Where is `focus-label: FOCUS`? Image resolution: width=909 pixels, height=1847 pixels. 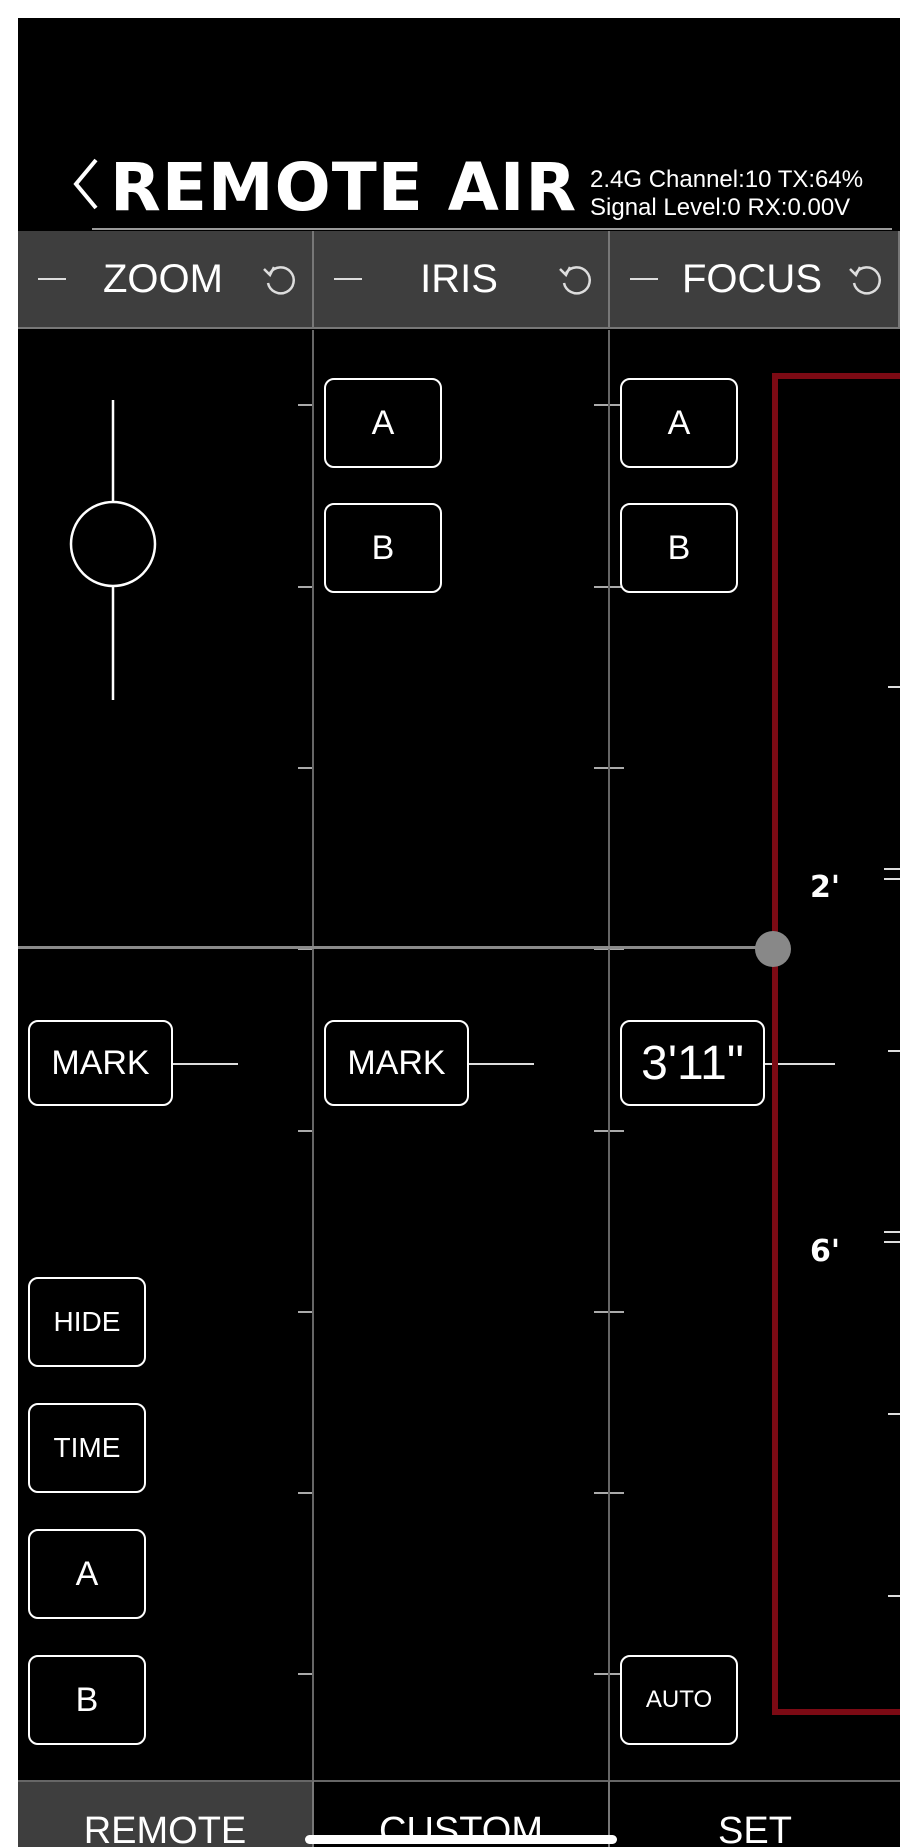 focus-label: FOCUS is located at coordinates (752, 278).